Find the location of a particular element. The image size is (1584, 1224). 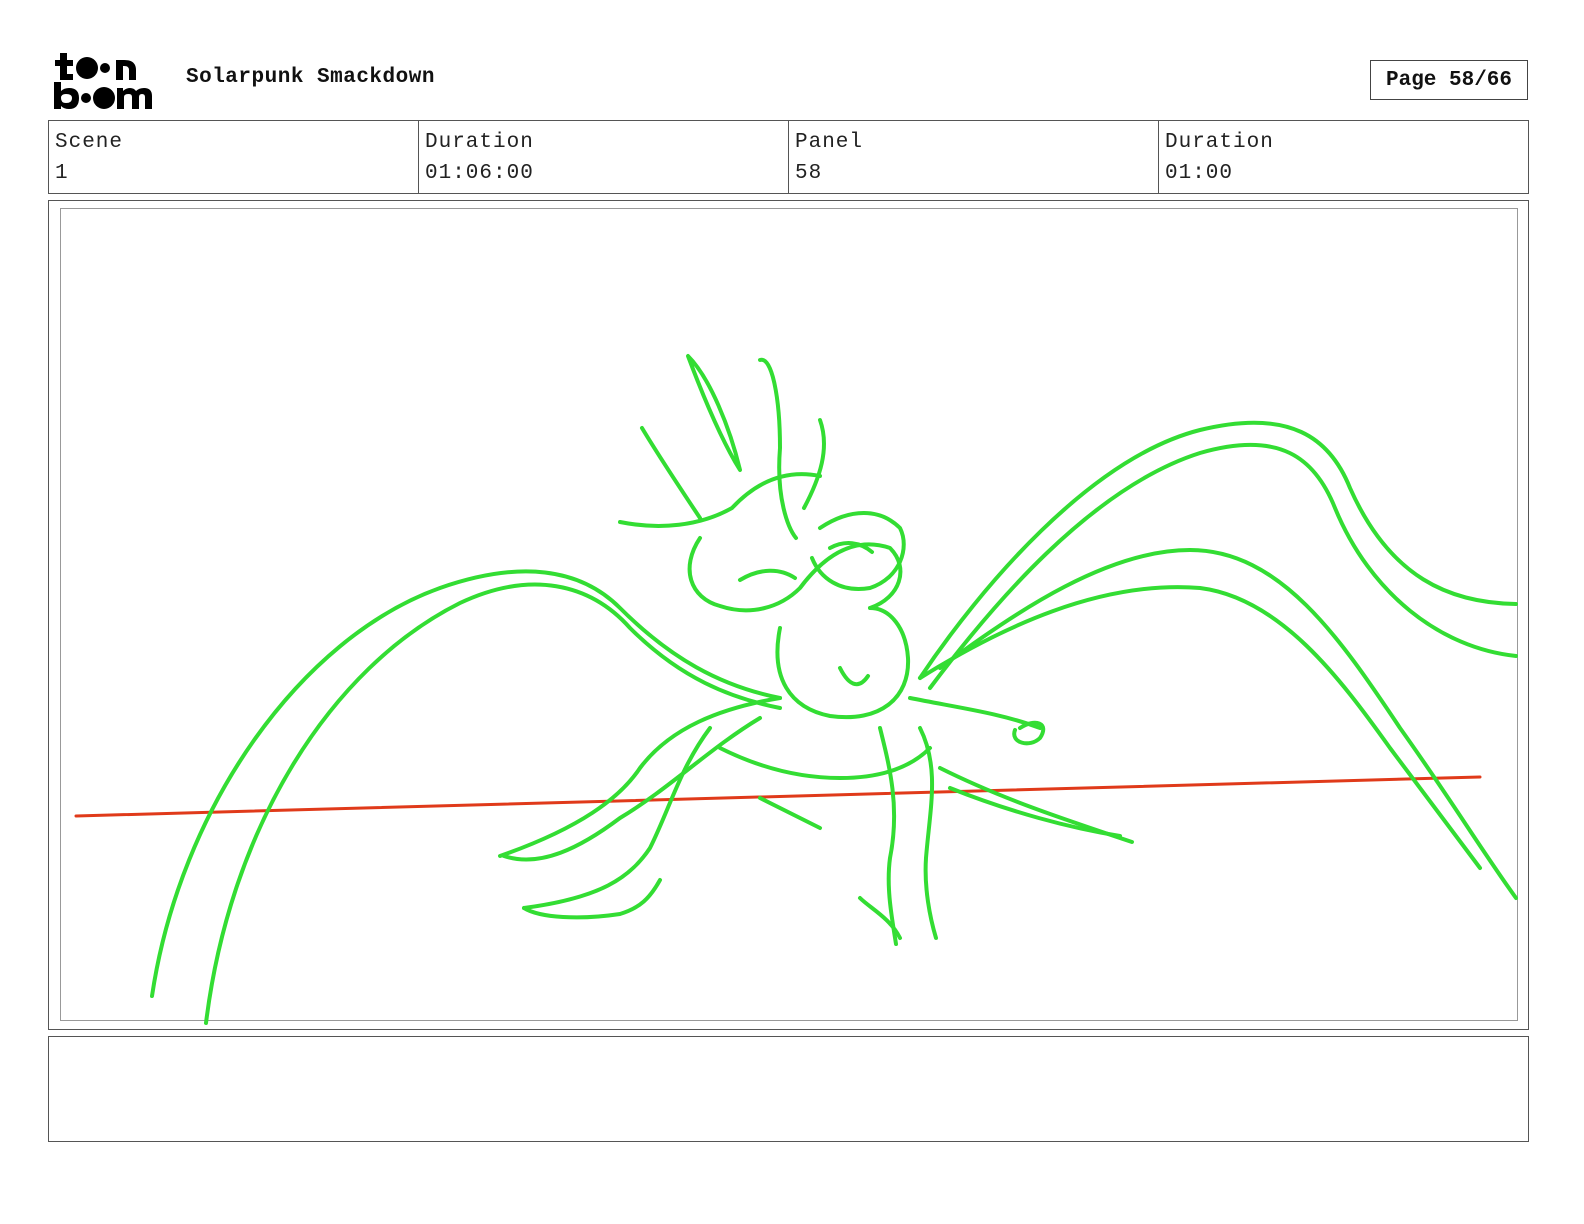

chest is located at coordinates (854, 676).